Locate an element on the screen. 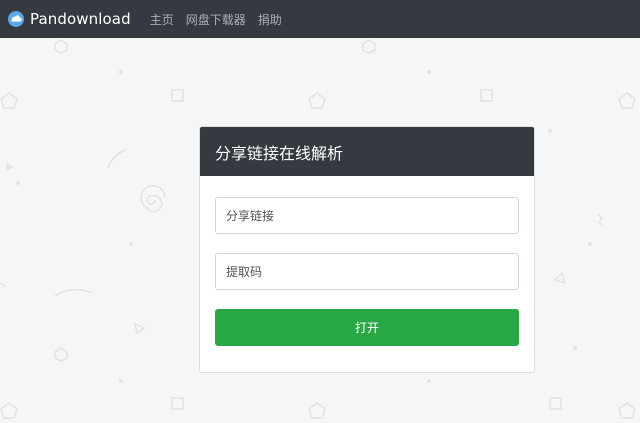 The image size is (640, 423). card-header: 分享链接在线解析 is located at coordinates (367, 151).